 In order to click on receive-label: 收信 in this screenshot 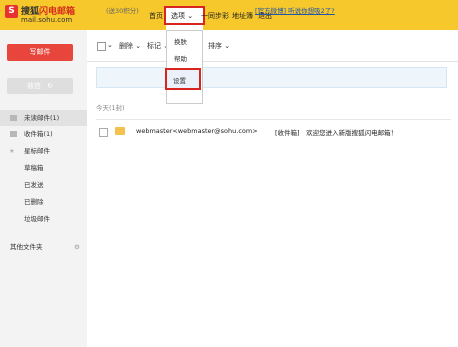, I will do `click(34, 86)`.